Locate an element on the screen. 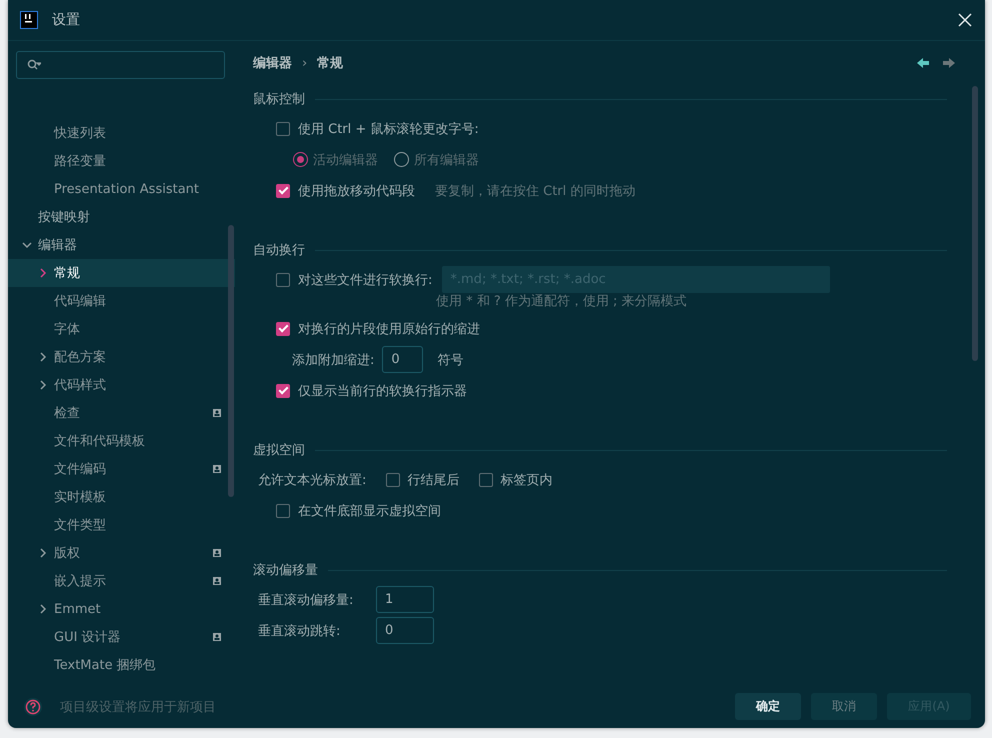  checkbox-label: 对这些文件进行软换行: is located at coordinates (365, 280).